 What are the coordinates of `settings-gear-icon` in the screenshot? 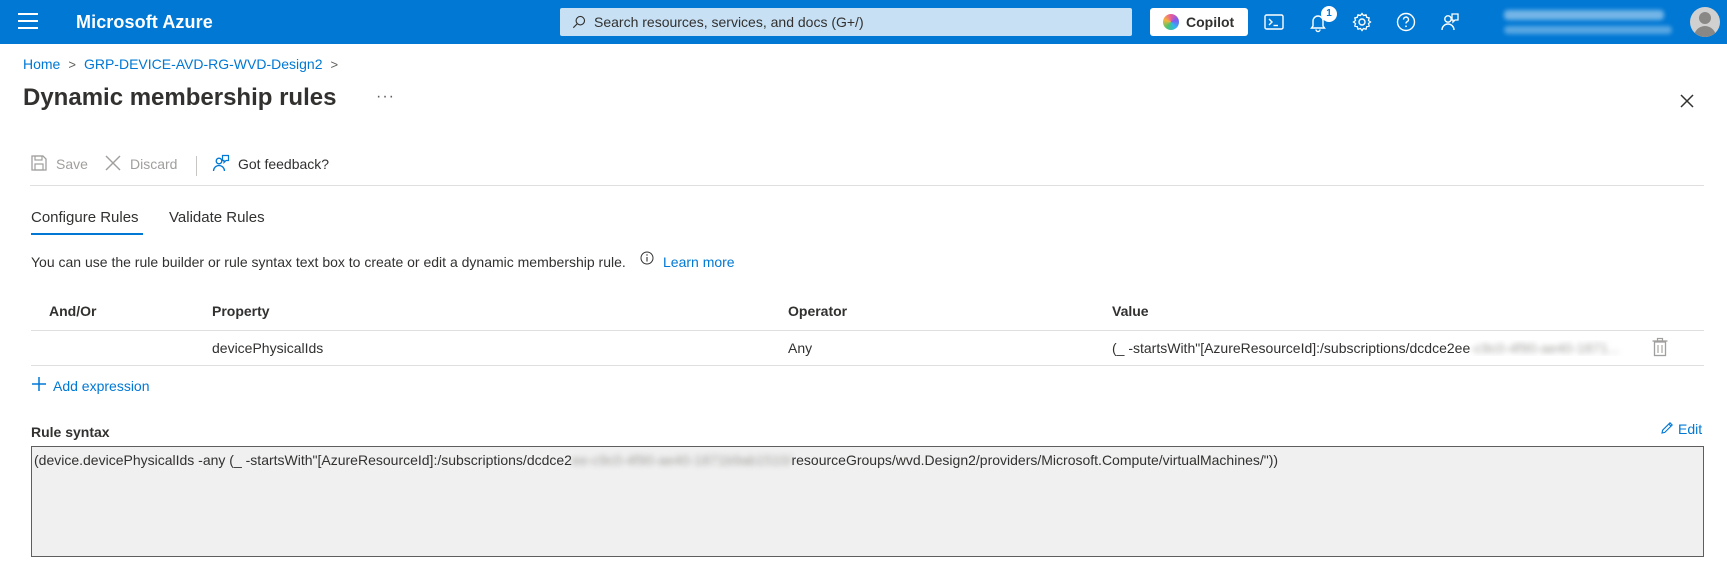 It's located at (1362, 22).